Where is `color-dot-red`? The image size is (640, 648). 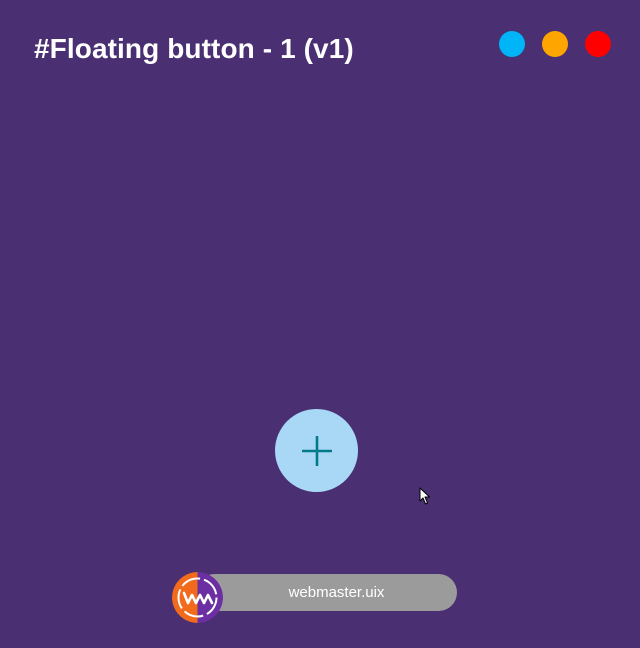 color-dot-red is located at coordinates (598, 44).